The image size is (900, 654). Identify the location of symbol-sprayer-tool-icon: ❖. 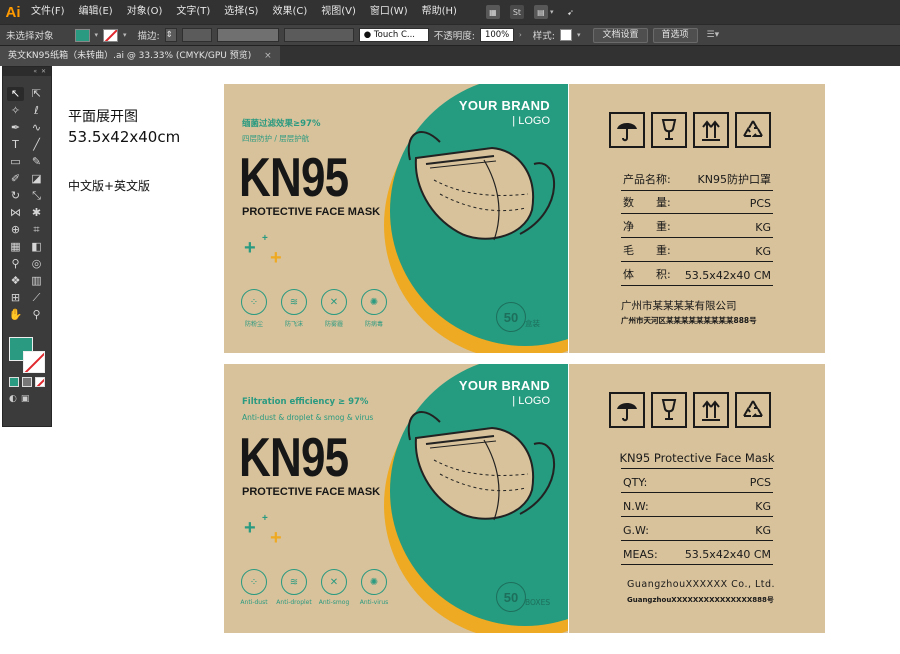
(15, 281).